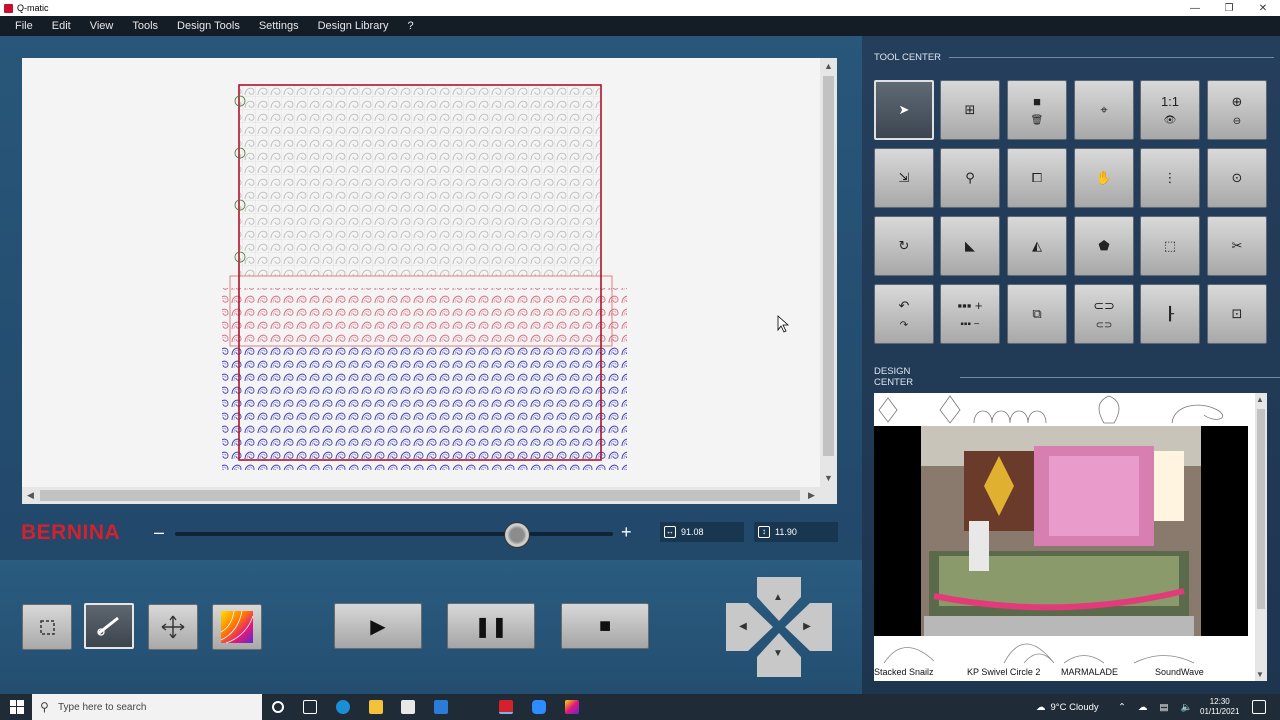  What do you see at coordinates (1037, 314) in the screenshot?
I see `tool-button-layer: ⧉` at bounding box center [1037, 314].